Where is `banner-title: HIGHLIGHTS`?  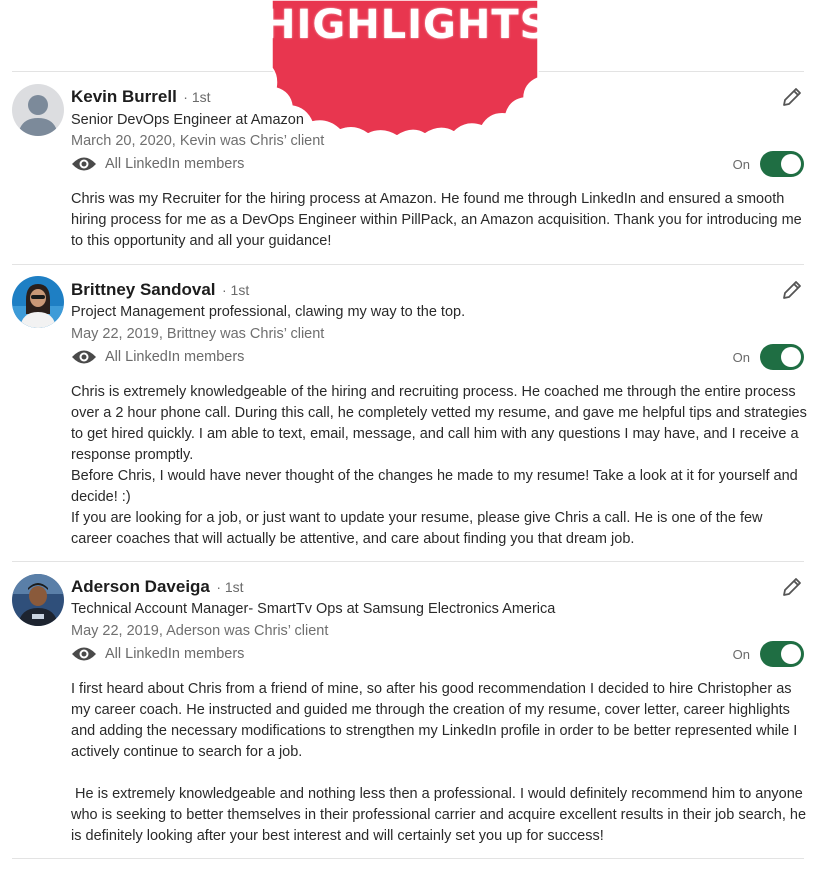
banner-title: HIGHLIGHTS is located at coordinates (406, 25).